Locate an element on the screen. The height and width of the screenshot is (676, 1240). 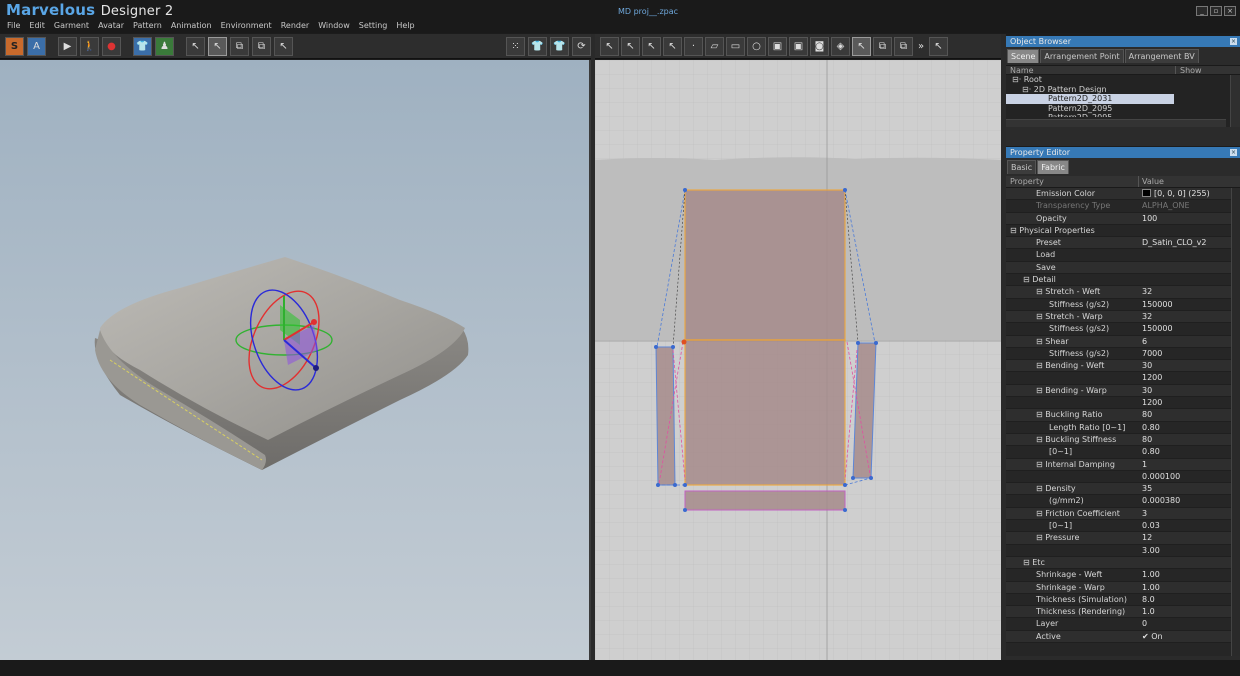
tab-arrangement-point: Arrangement Point is located at coordinates (1082, 56).